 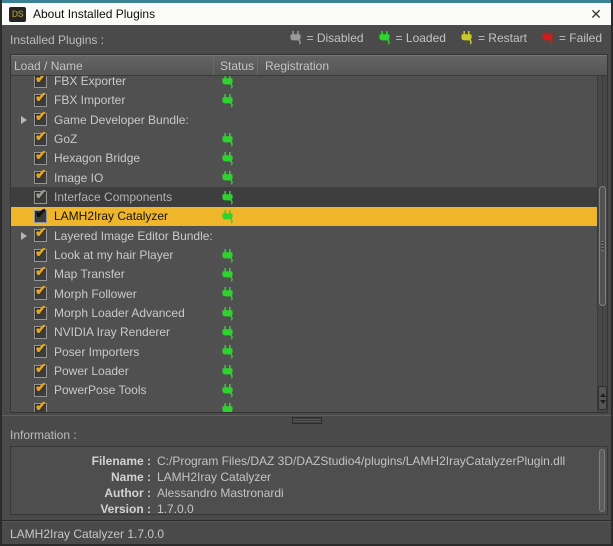 What do you see at coordinates (602, 401) in the screenshot?
I see `scroll-down-icon` at bounding box center [602, 401].